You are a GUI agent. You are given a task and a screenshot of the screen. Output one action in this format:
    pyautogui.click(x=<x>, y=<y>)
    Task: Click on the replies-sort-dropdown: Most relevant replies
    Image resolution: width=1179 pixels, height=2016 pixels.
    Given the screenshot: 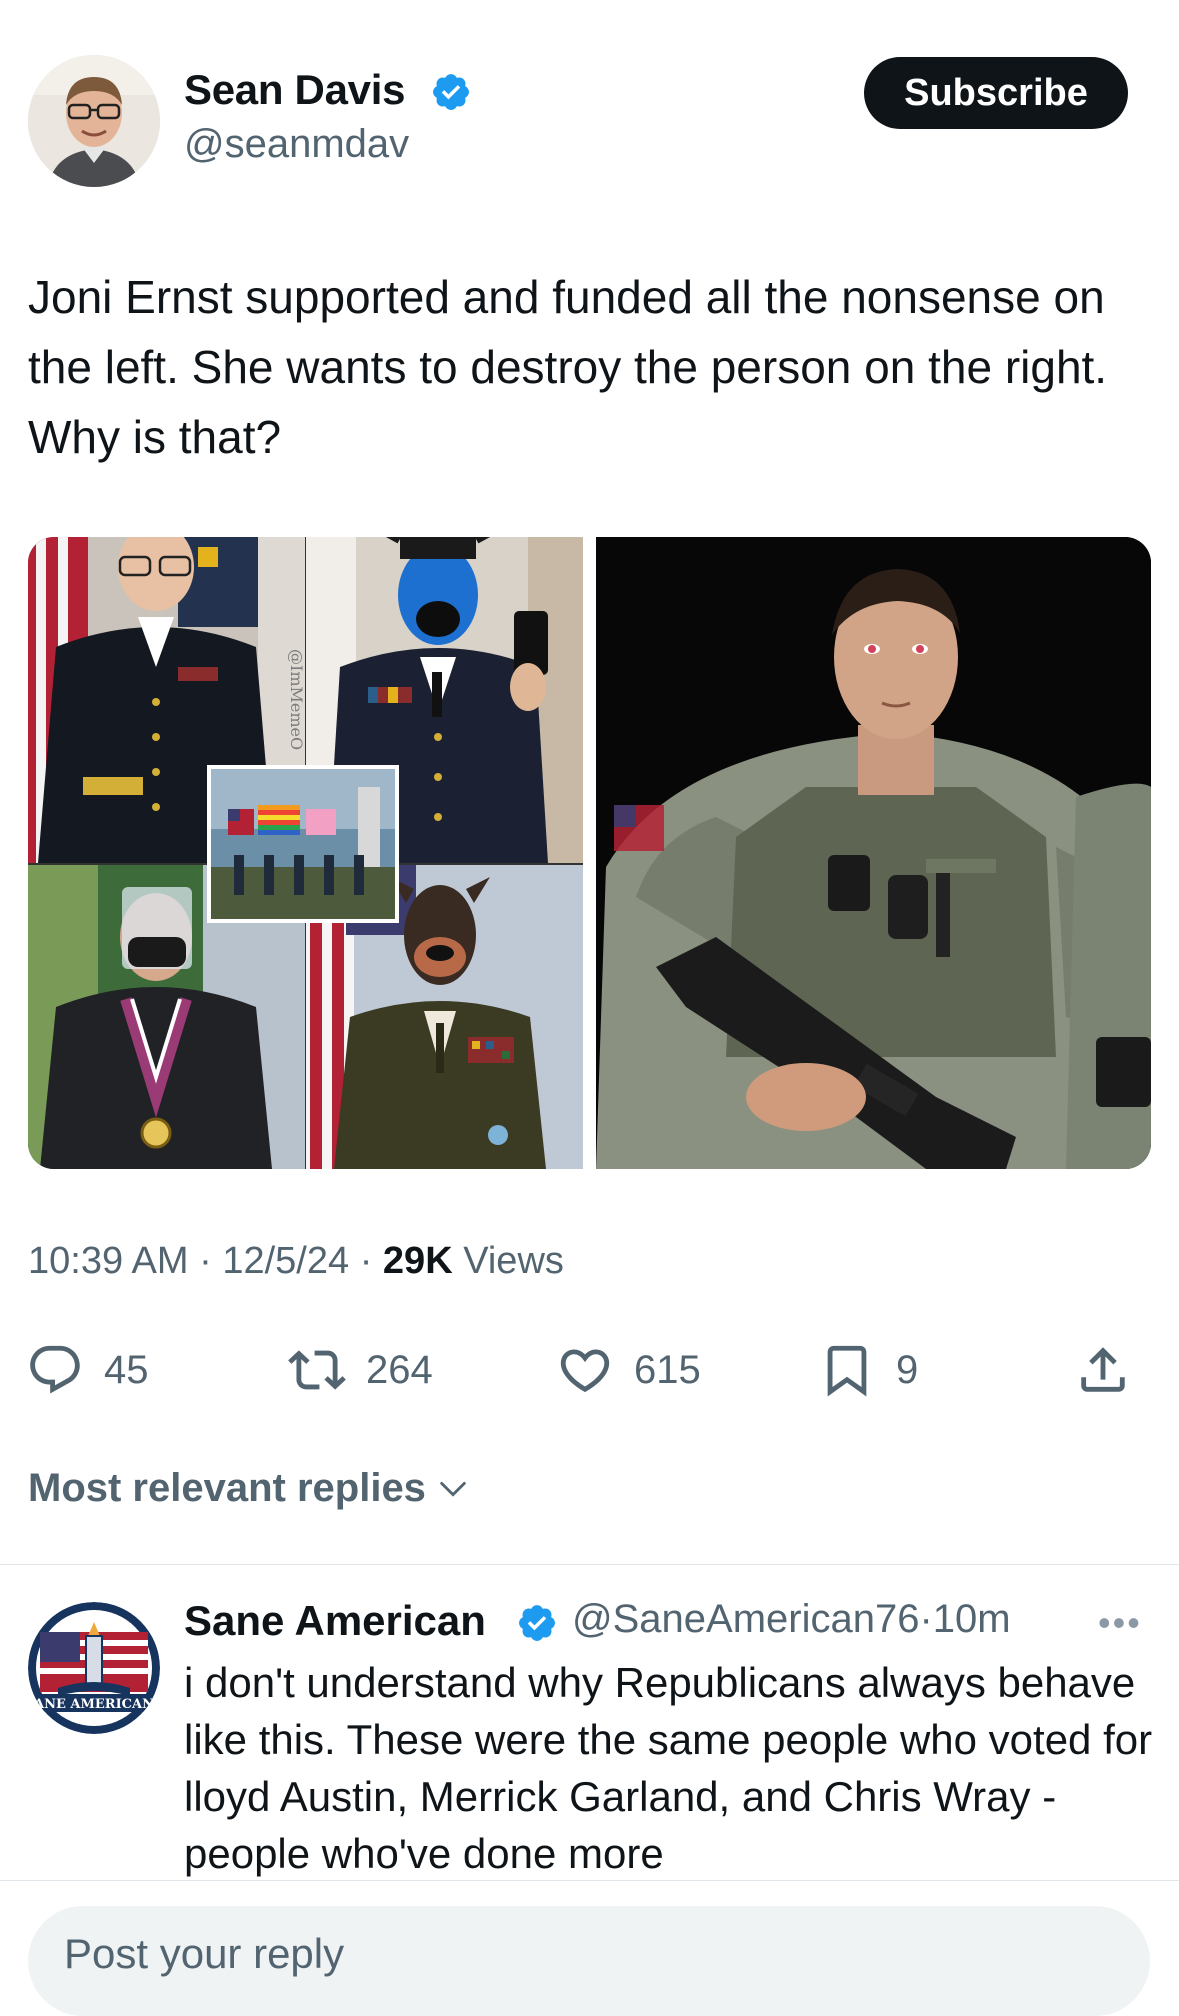 What is the action you would take?
    pyautogui.click(x=249, y=1488)
    